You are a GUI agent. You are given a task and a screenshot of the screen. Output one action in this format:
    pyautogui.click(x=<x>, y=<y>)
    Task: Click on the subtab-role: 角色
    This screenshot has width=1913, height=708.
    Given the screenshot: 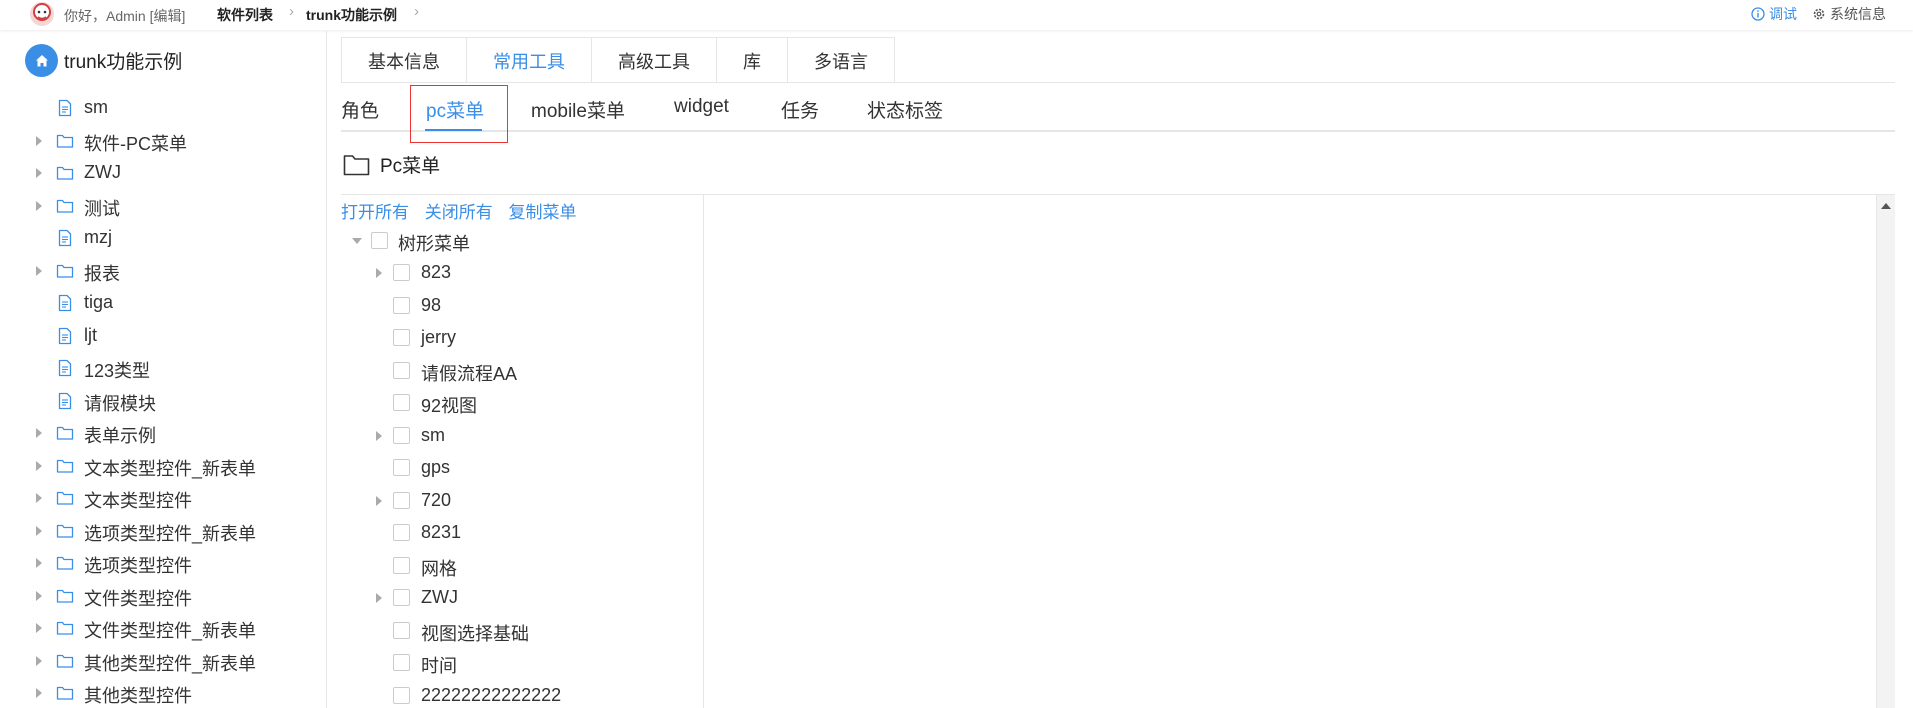 What is the action you would take?
    pyautogui.click(x=360, y=109)
    